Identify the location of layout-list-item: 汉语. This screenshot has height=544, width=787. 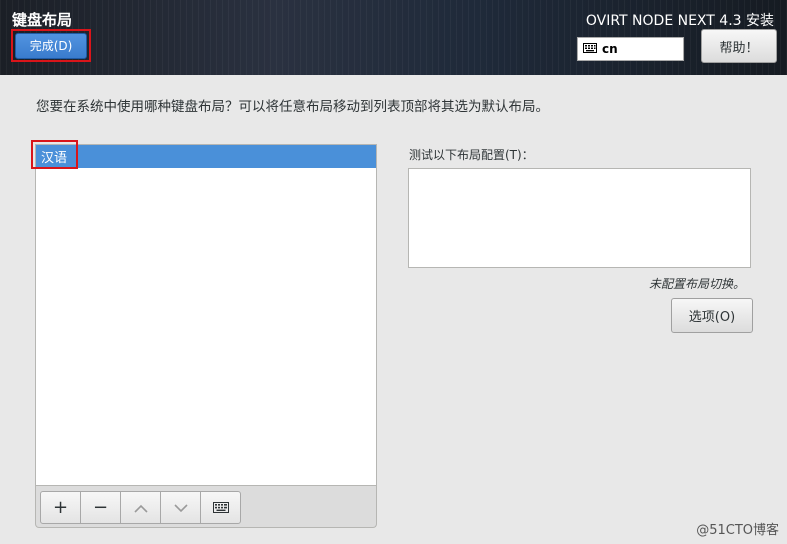
(206, 156).